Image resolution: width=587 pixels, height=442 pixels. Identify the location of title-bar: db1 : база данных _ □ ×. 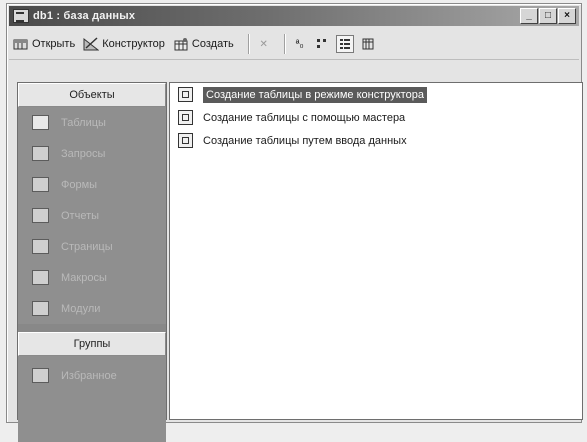
(294, 16).